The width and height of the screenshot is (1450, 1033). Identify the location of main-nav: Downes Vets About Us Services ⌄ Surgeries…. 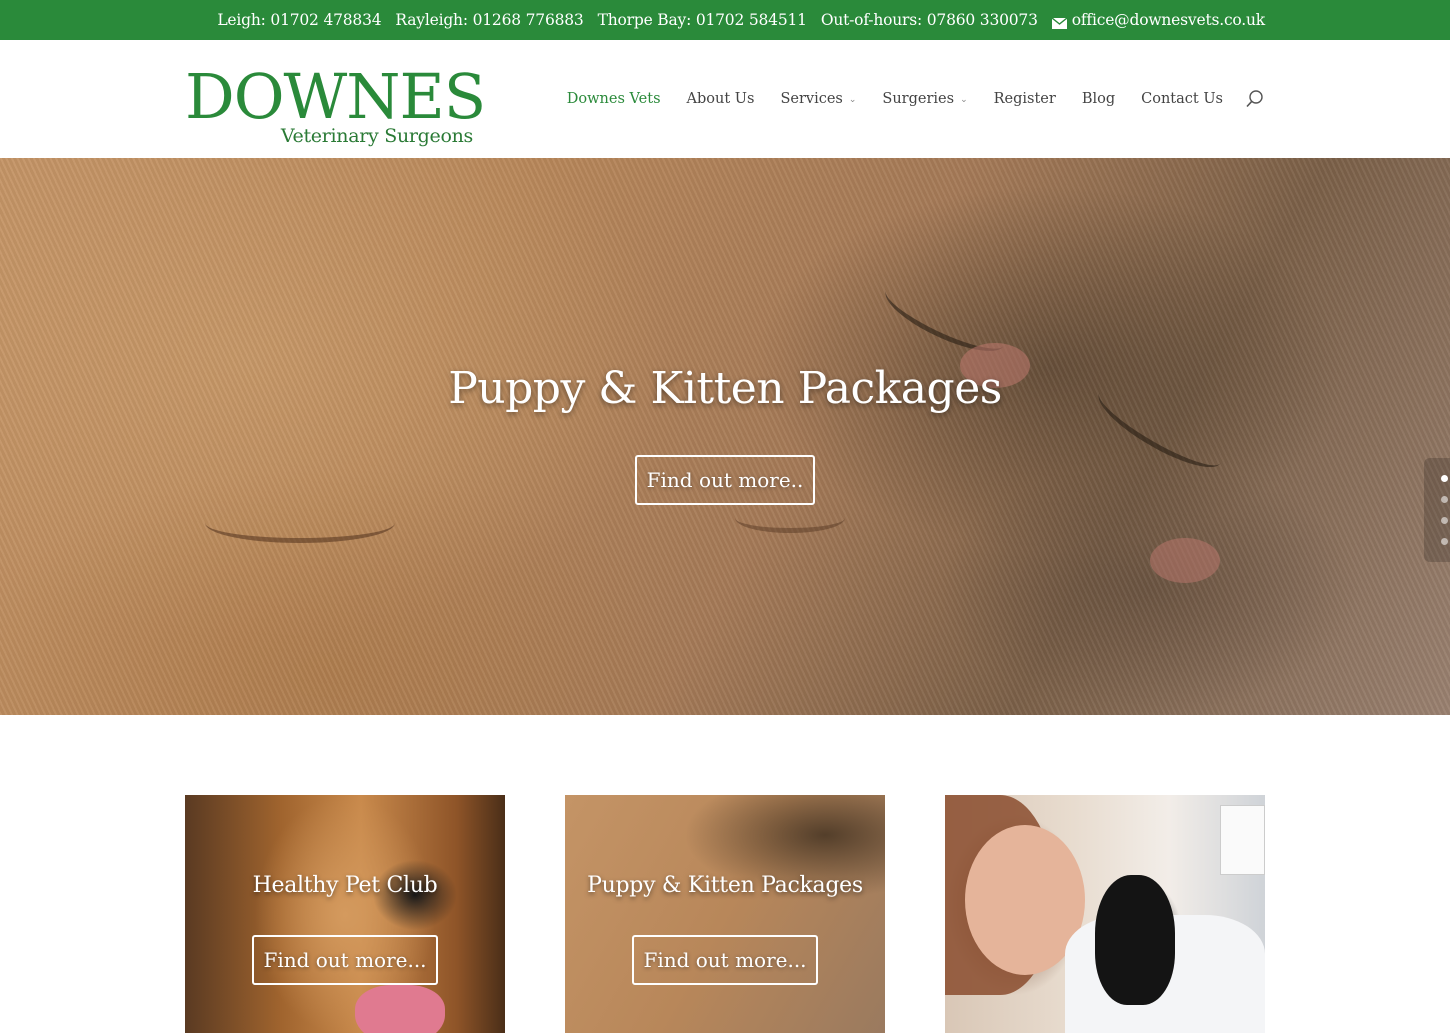
(916, 99).